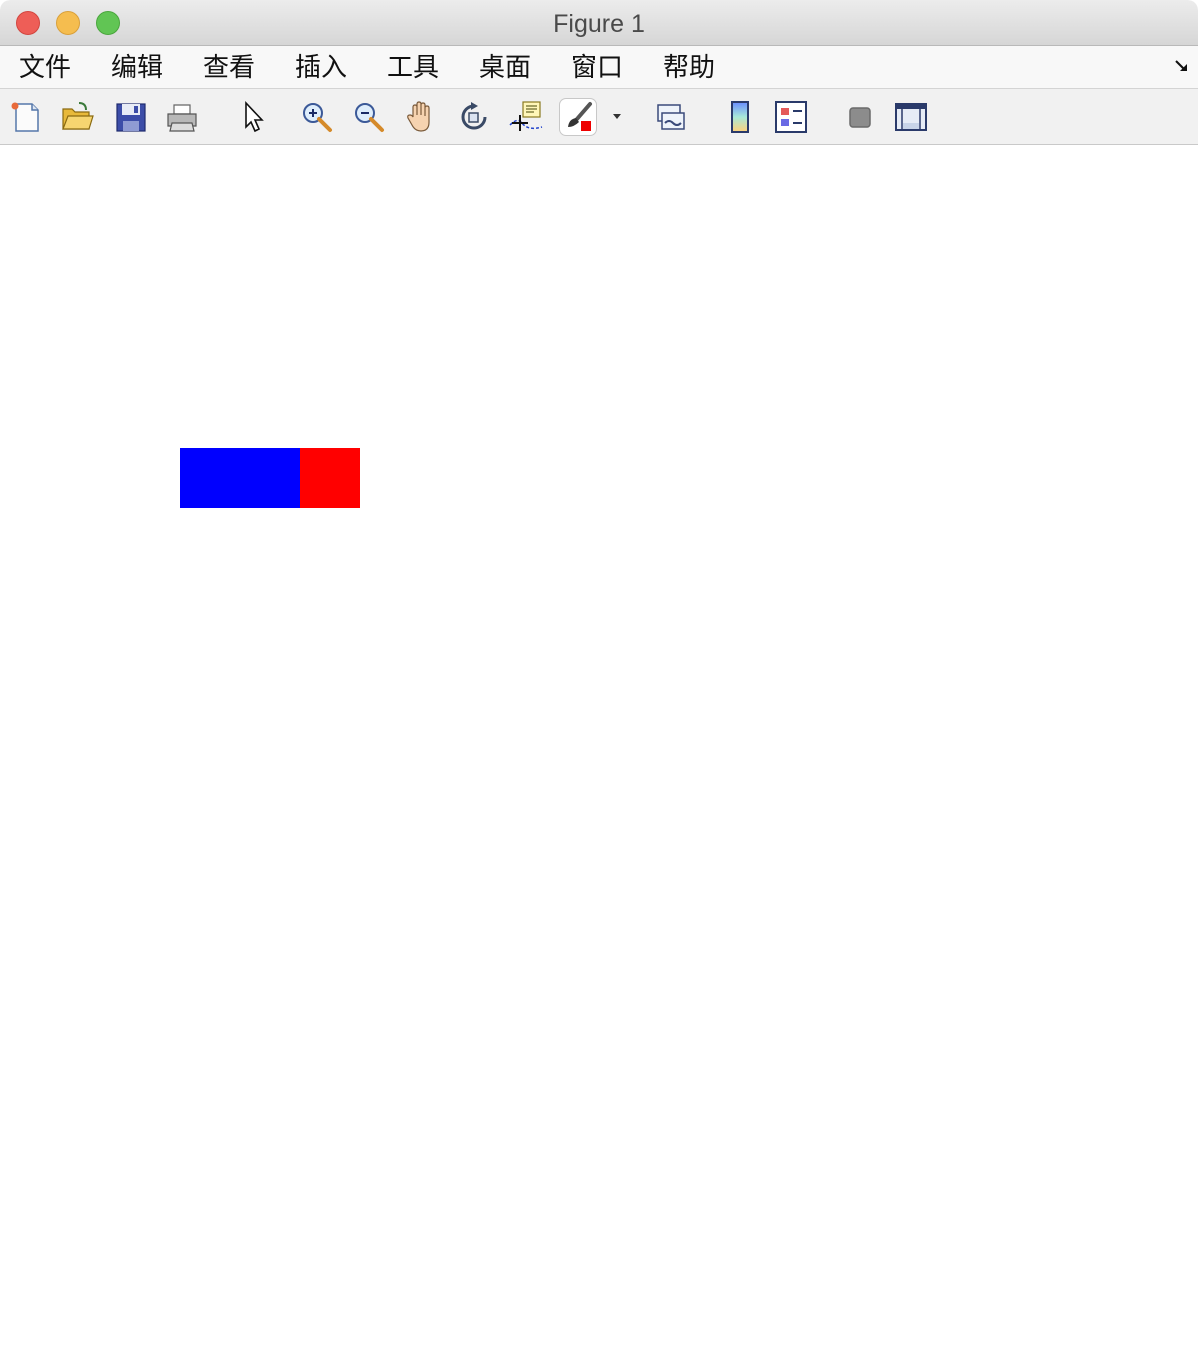  Describe the element at coordinates (911, 117) in the screenshot. I see `show-plot-tools-icon` at that location.